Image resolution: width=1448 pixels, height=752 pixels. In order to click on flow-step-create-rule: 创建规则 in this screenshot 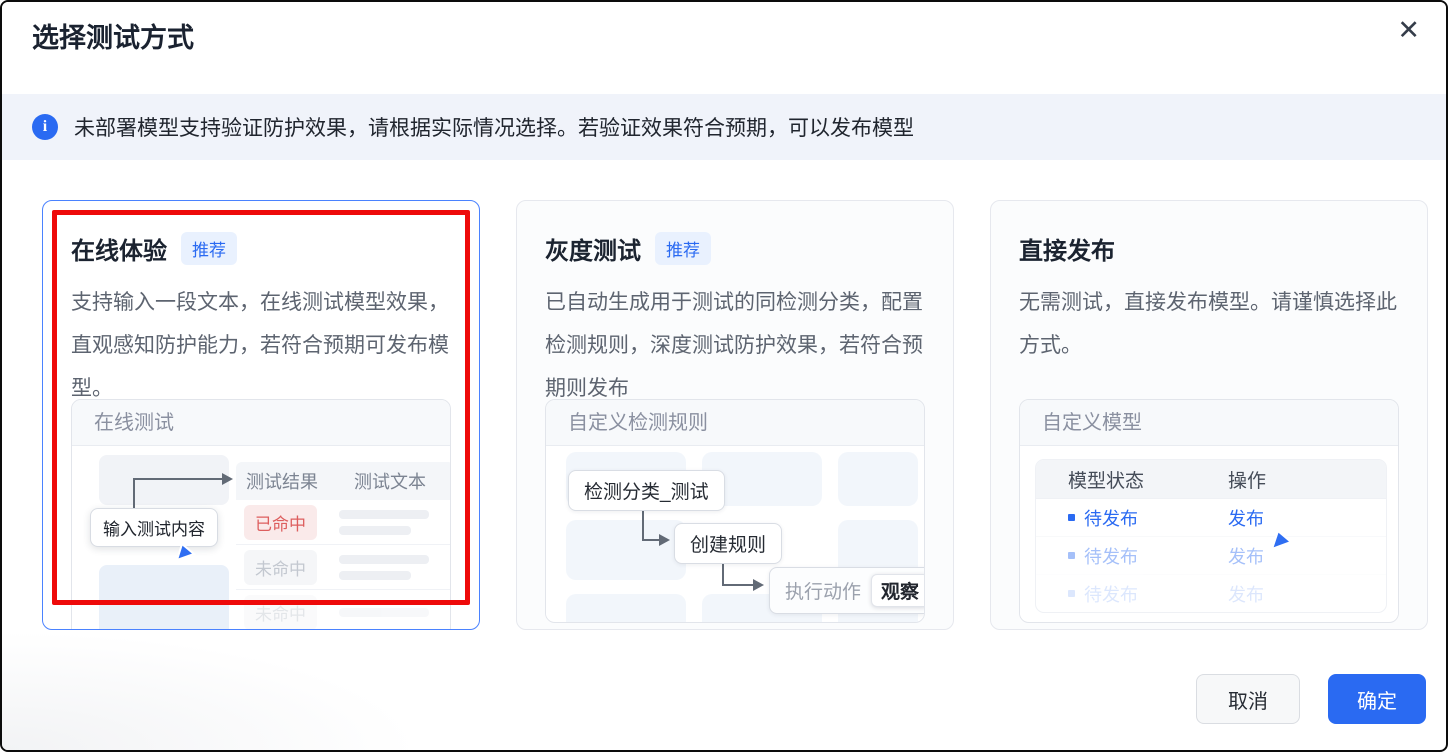, I will do `click(728, 543)`.